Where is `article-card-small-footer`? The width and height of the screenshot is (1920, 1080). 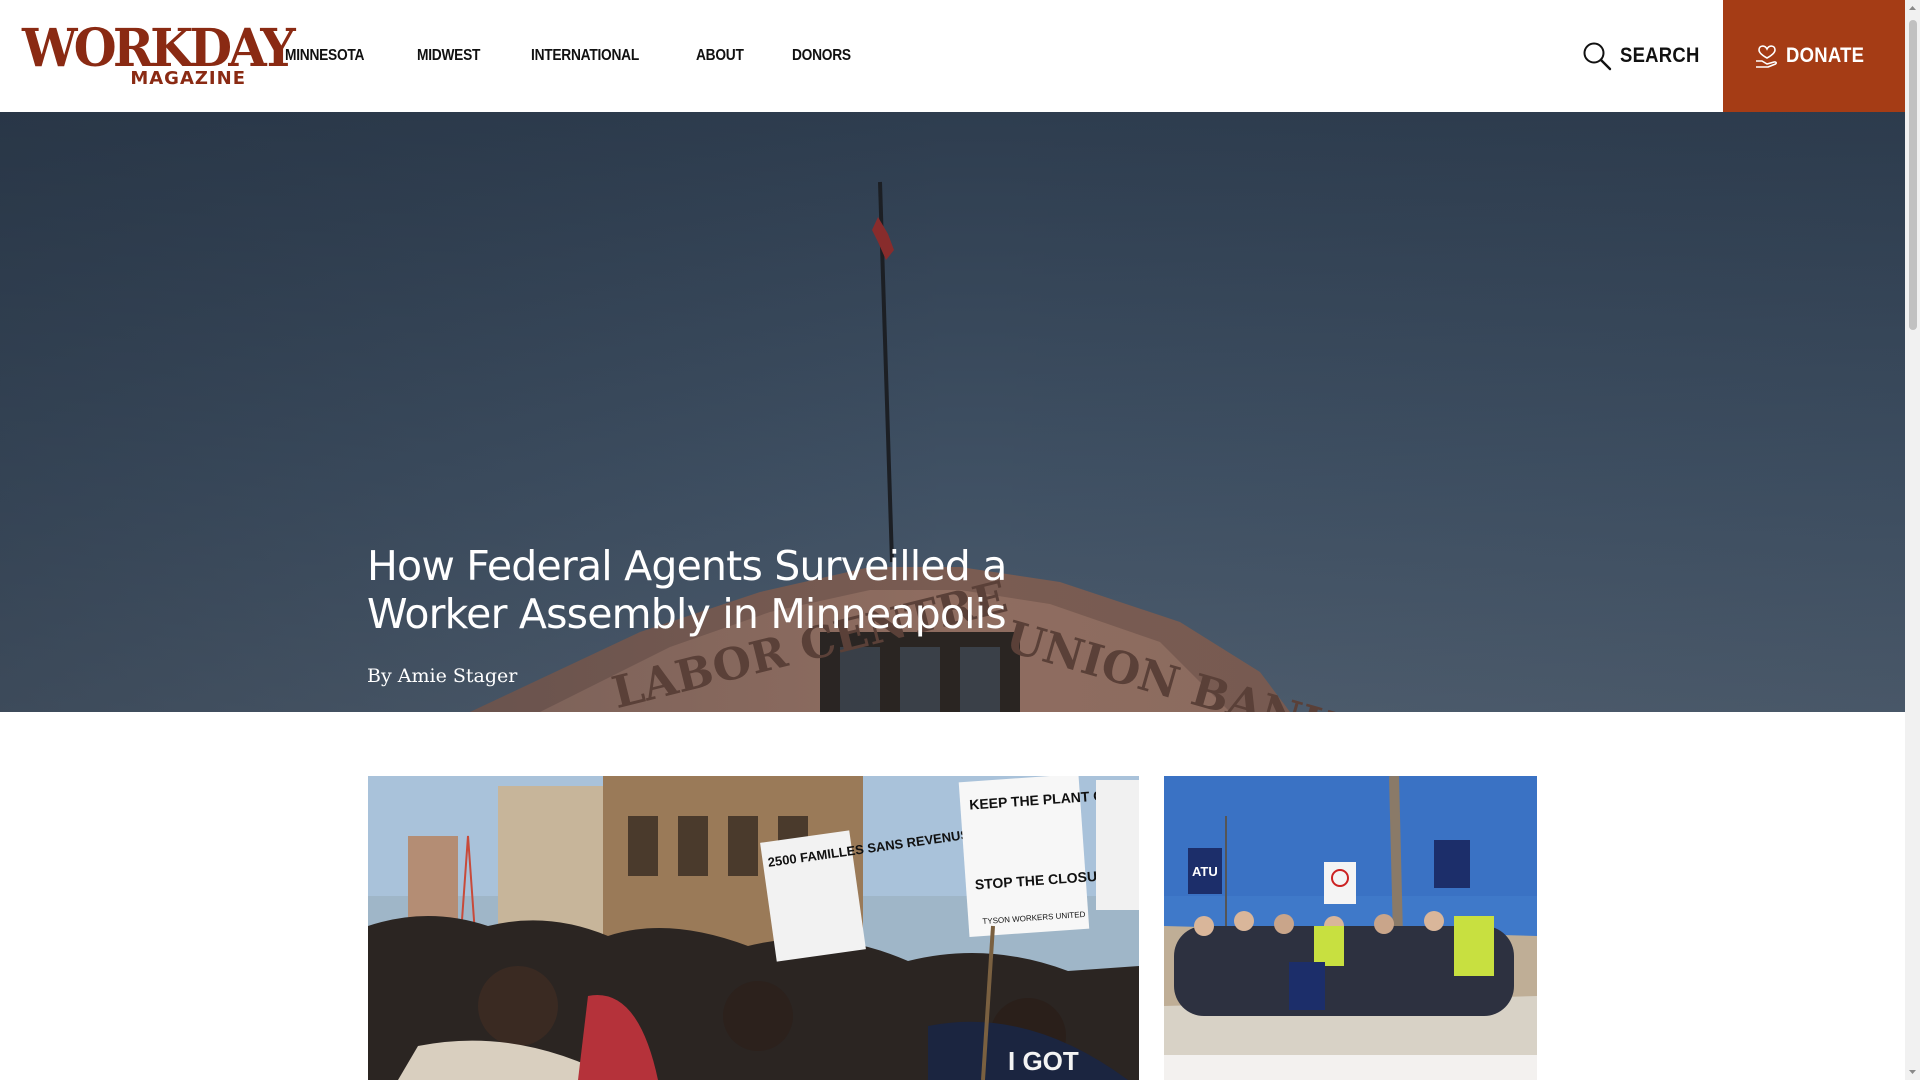 article-card-small-footer is located at coordinates (1350, 1067).